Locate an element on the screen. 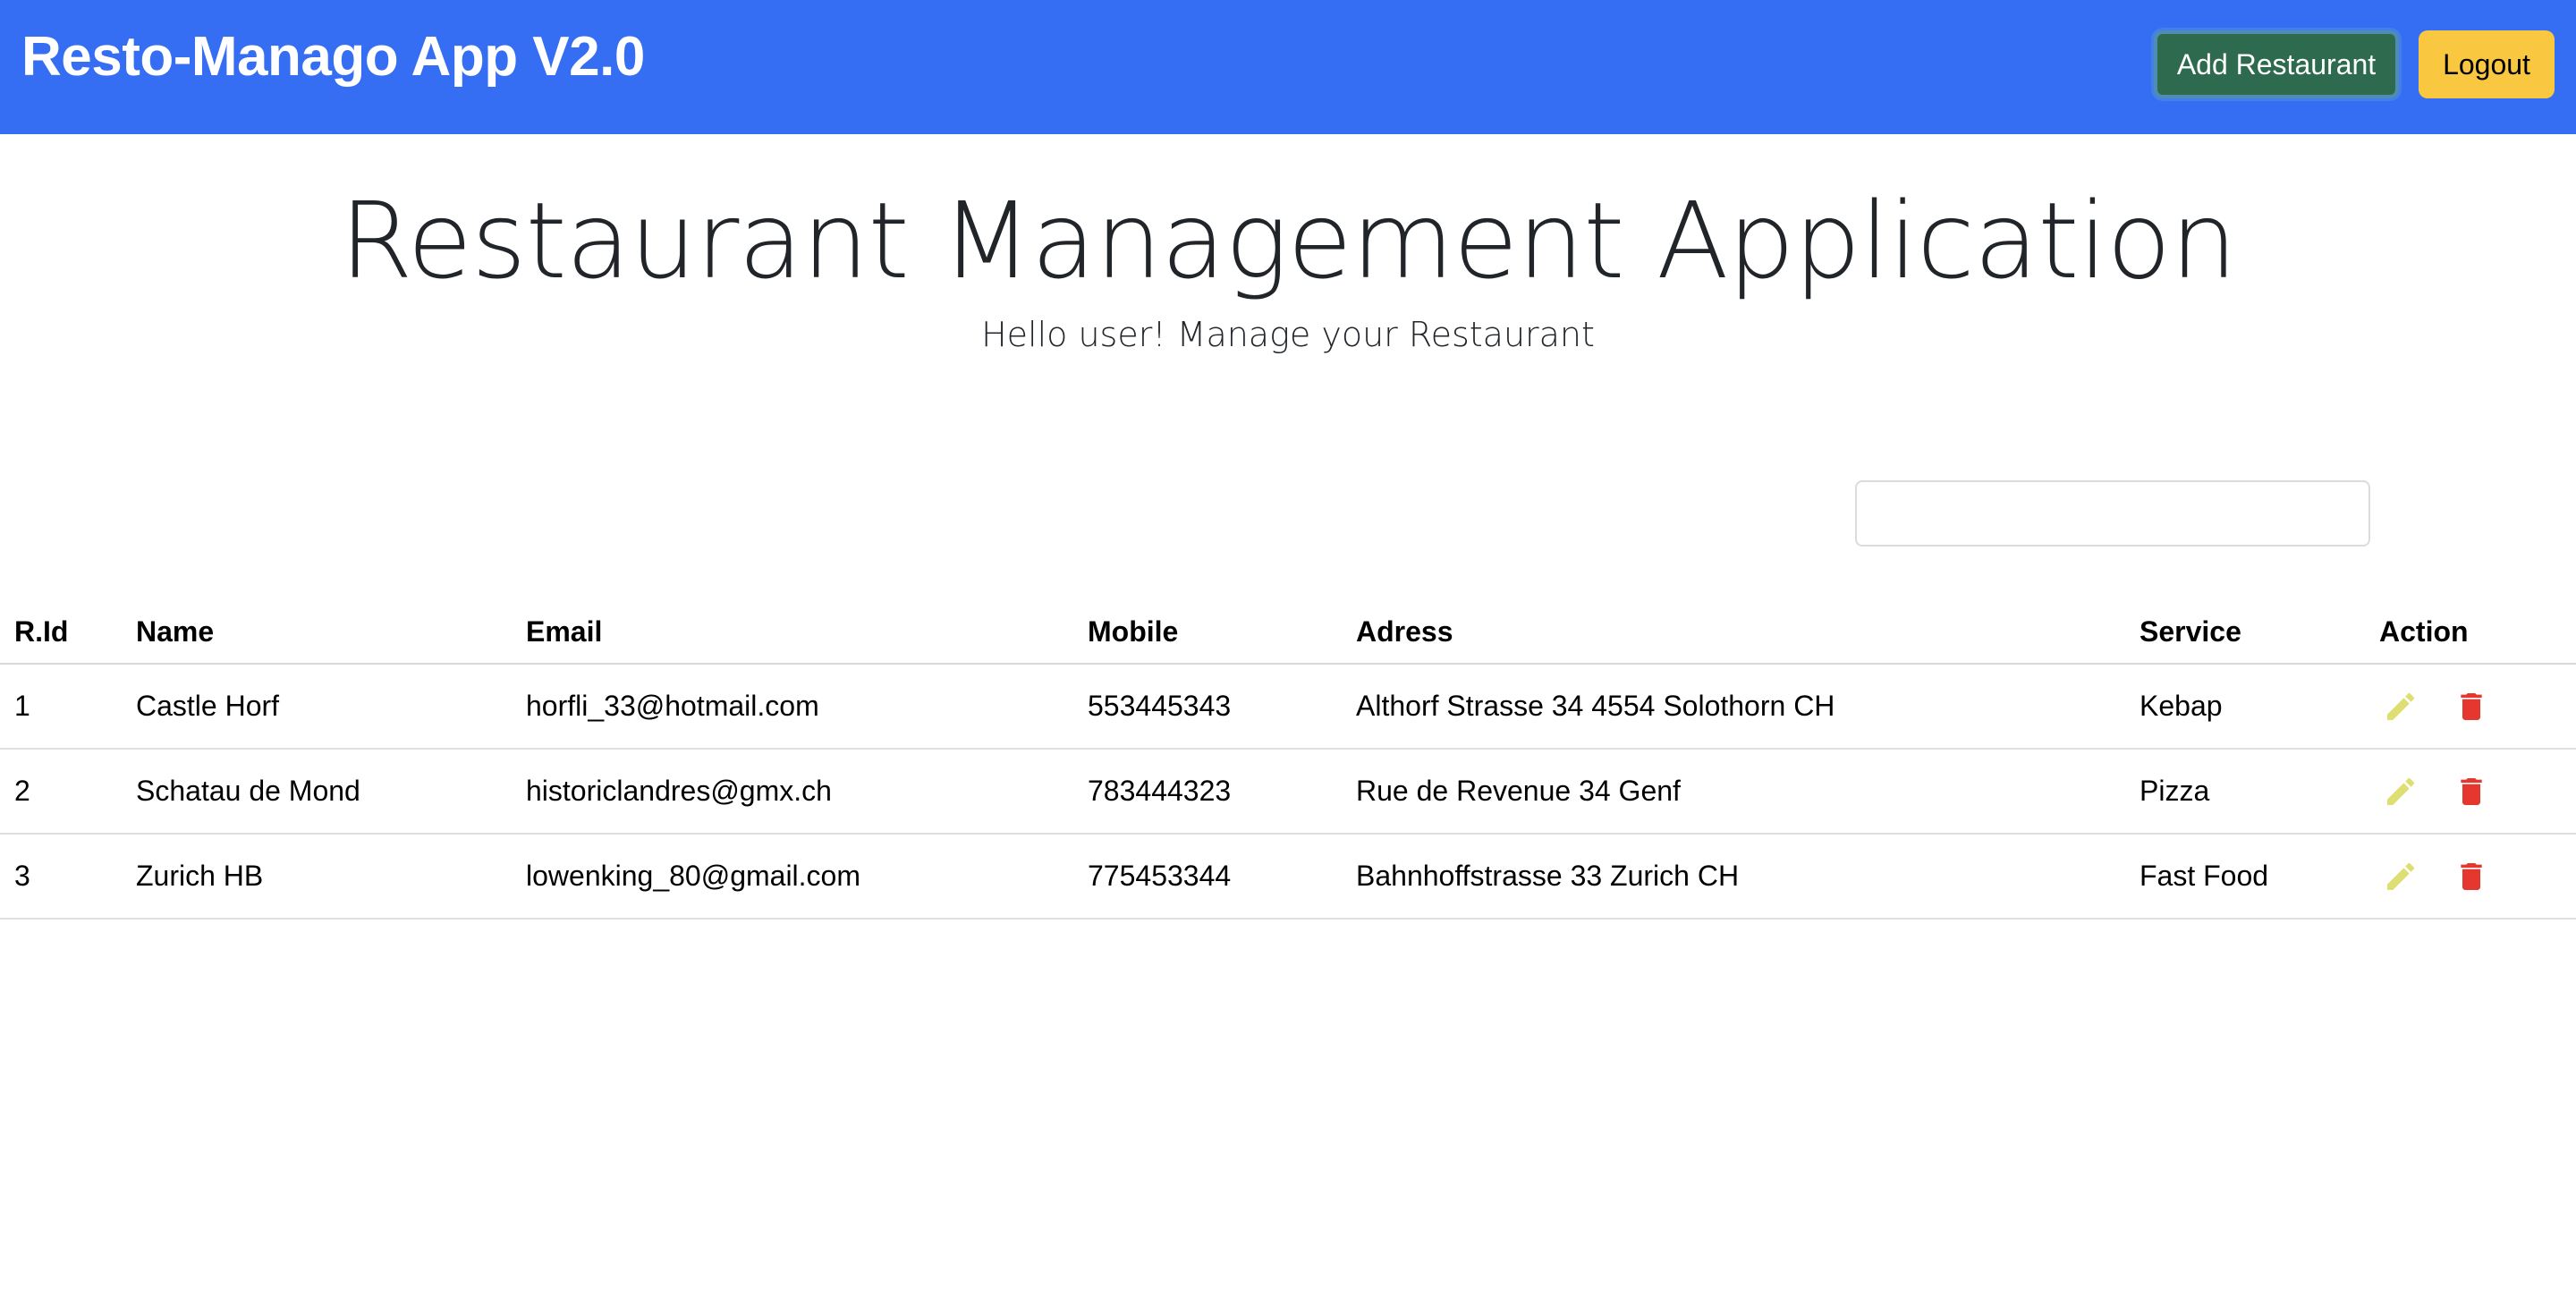 This screenshot has height=1297, width=2576. cell-email: historiclandres@gmx.ch is located at coordinates (792, 792).